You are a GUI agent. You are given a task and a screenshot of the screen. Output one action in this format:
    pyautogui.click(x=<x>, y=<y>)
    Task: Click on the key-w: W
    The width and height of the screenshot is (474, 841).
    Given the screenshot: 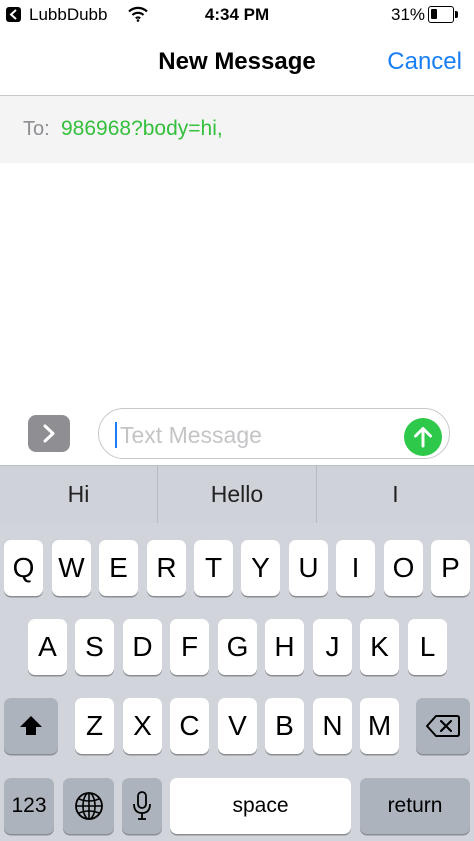 What is the action you would take?
    pyautogui.click(x=71, y=568)
    